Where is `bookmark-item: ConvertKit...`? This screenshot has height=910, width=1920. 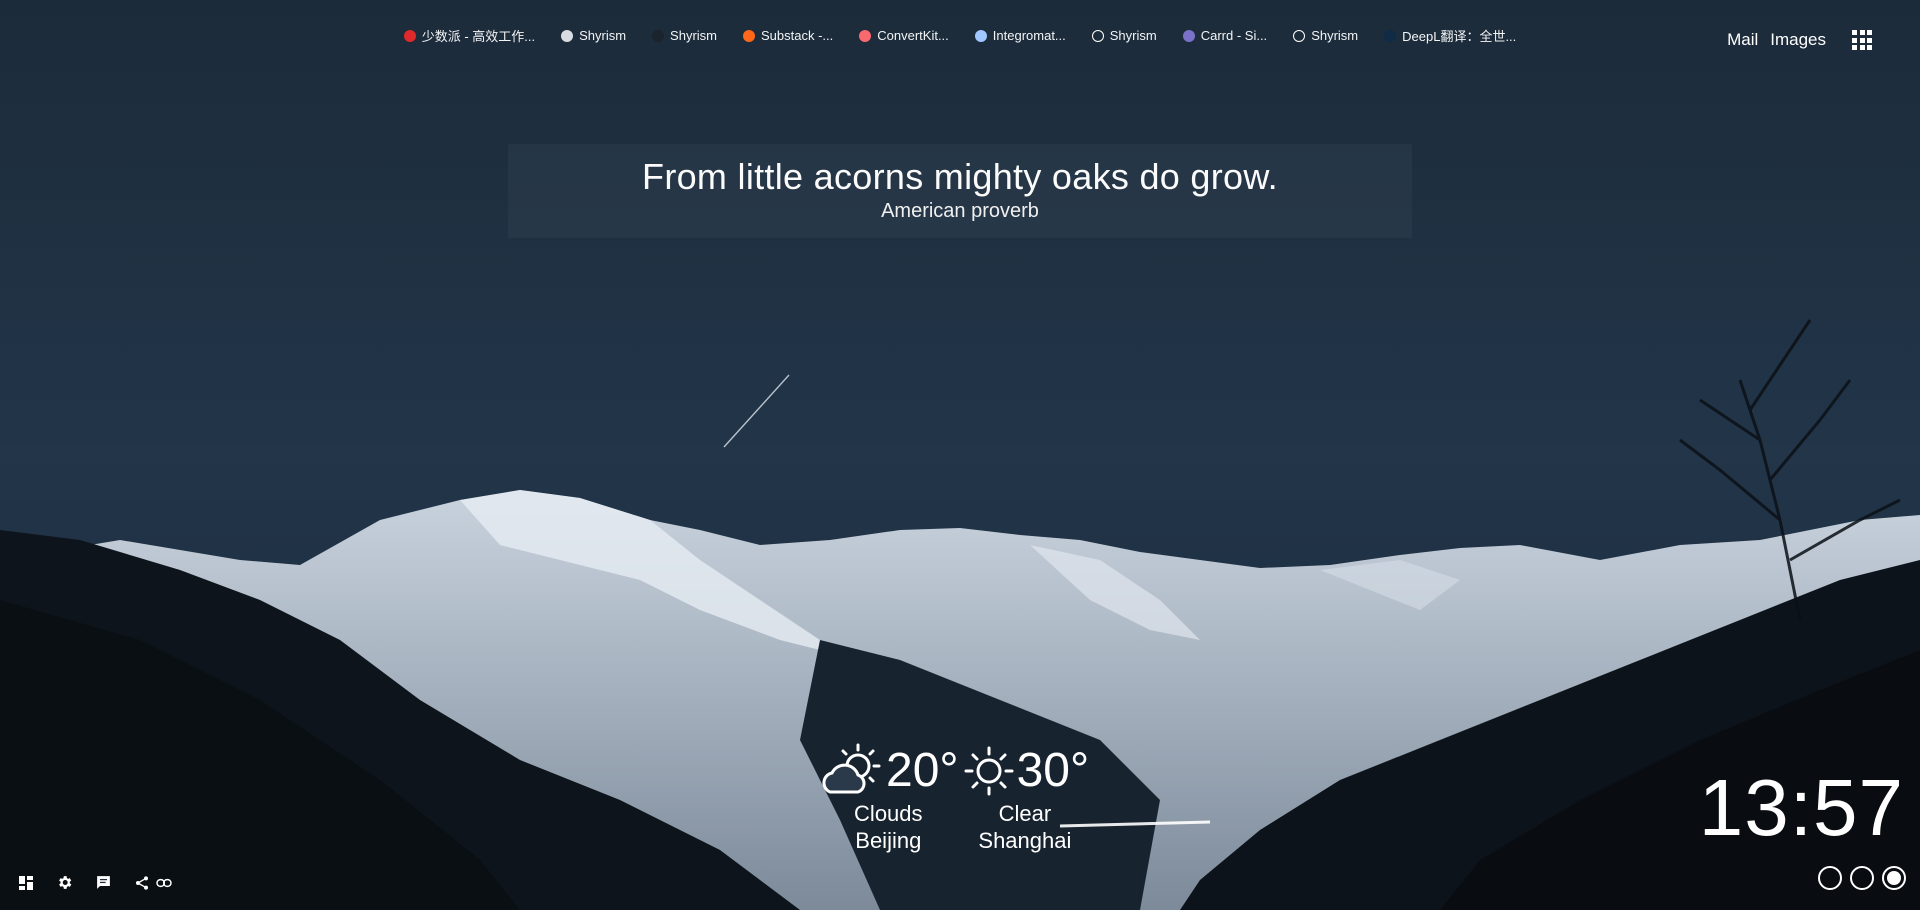 bookmark-item: ConvertKit... is located at coordinates (904, 35).